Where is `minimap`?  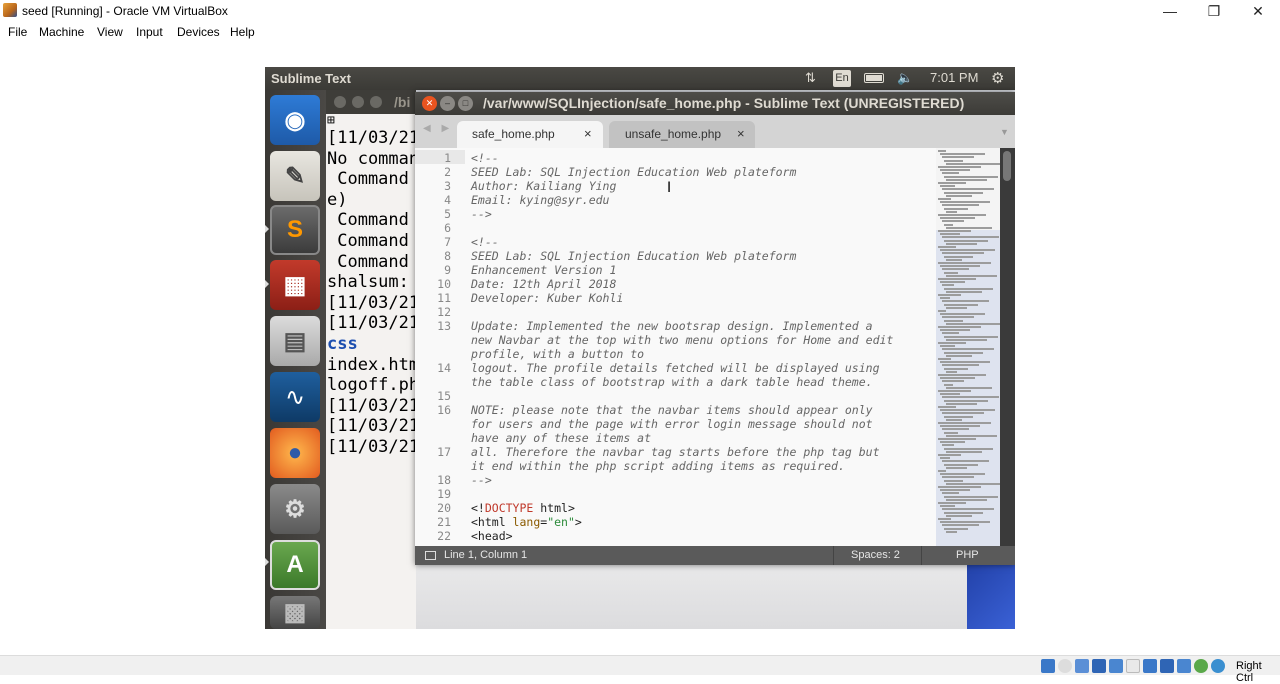
minimap is located at coordinates (969, 347).